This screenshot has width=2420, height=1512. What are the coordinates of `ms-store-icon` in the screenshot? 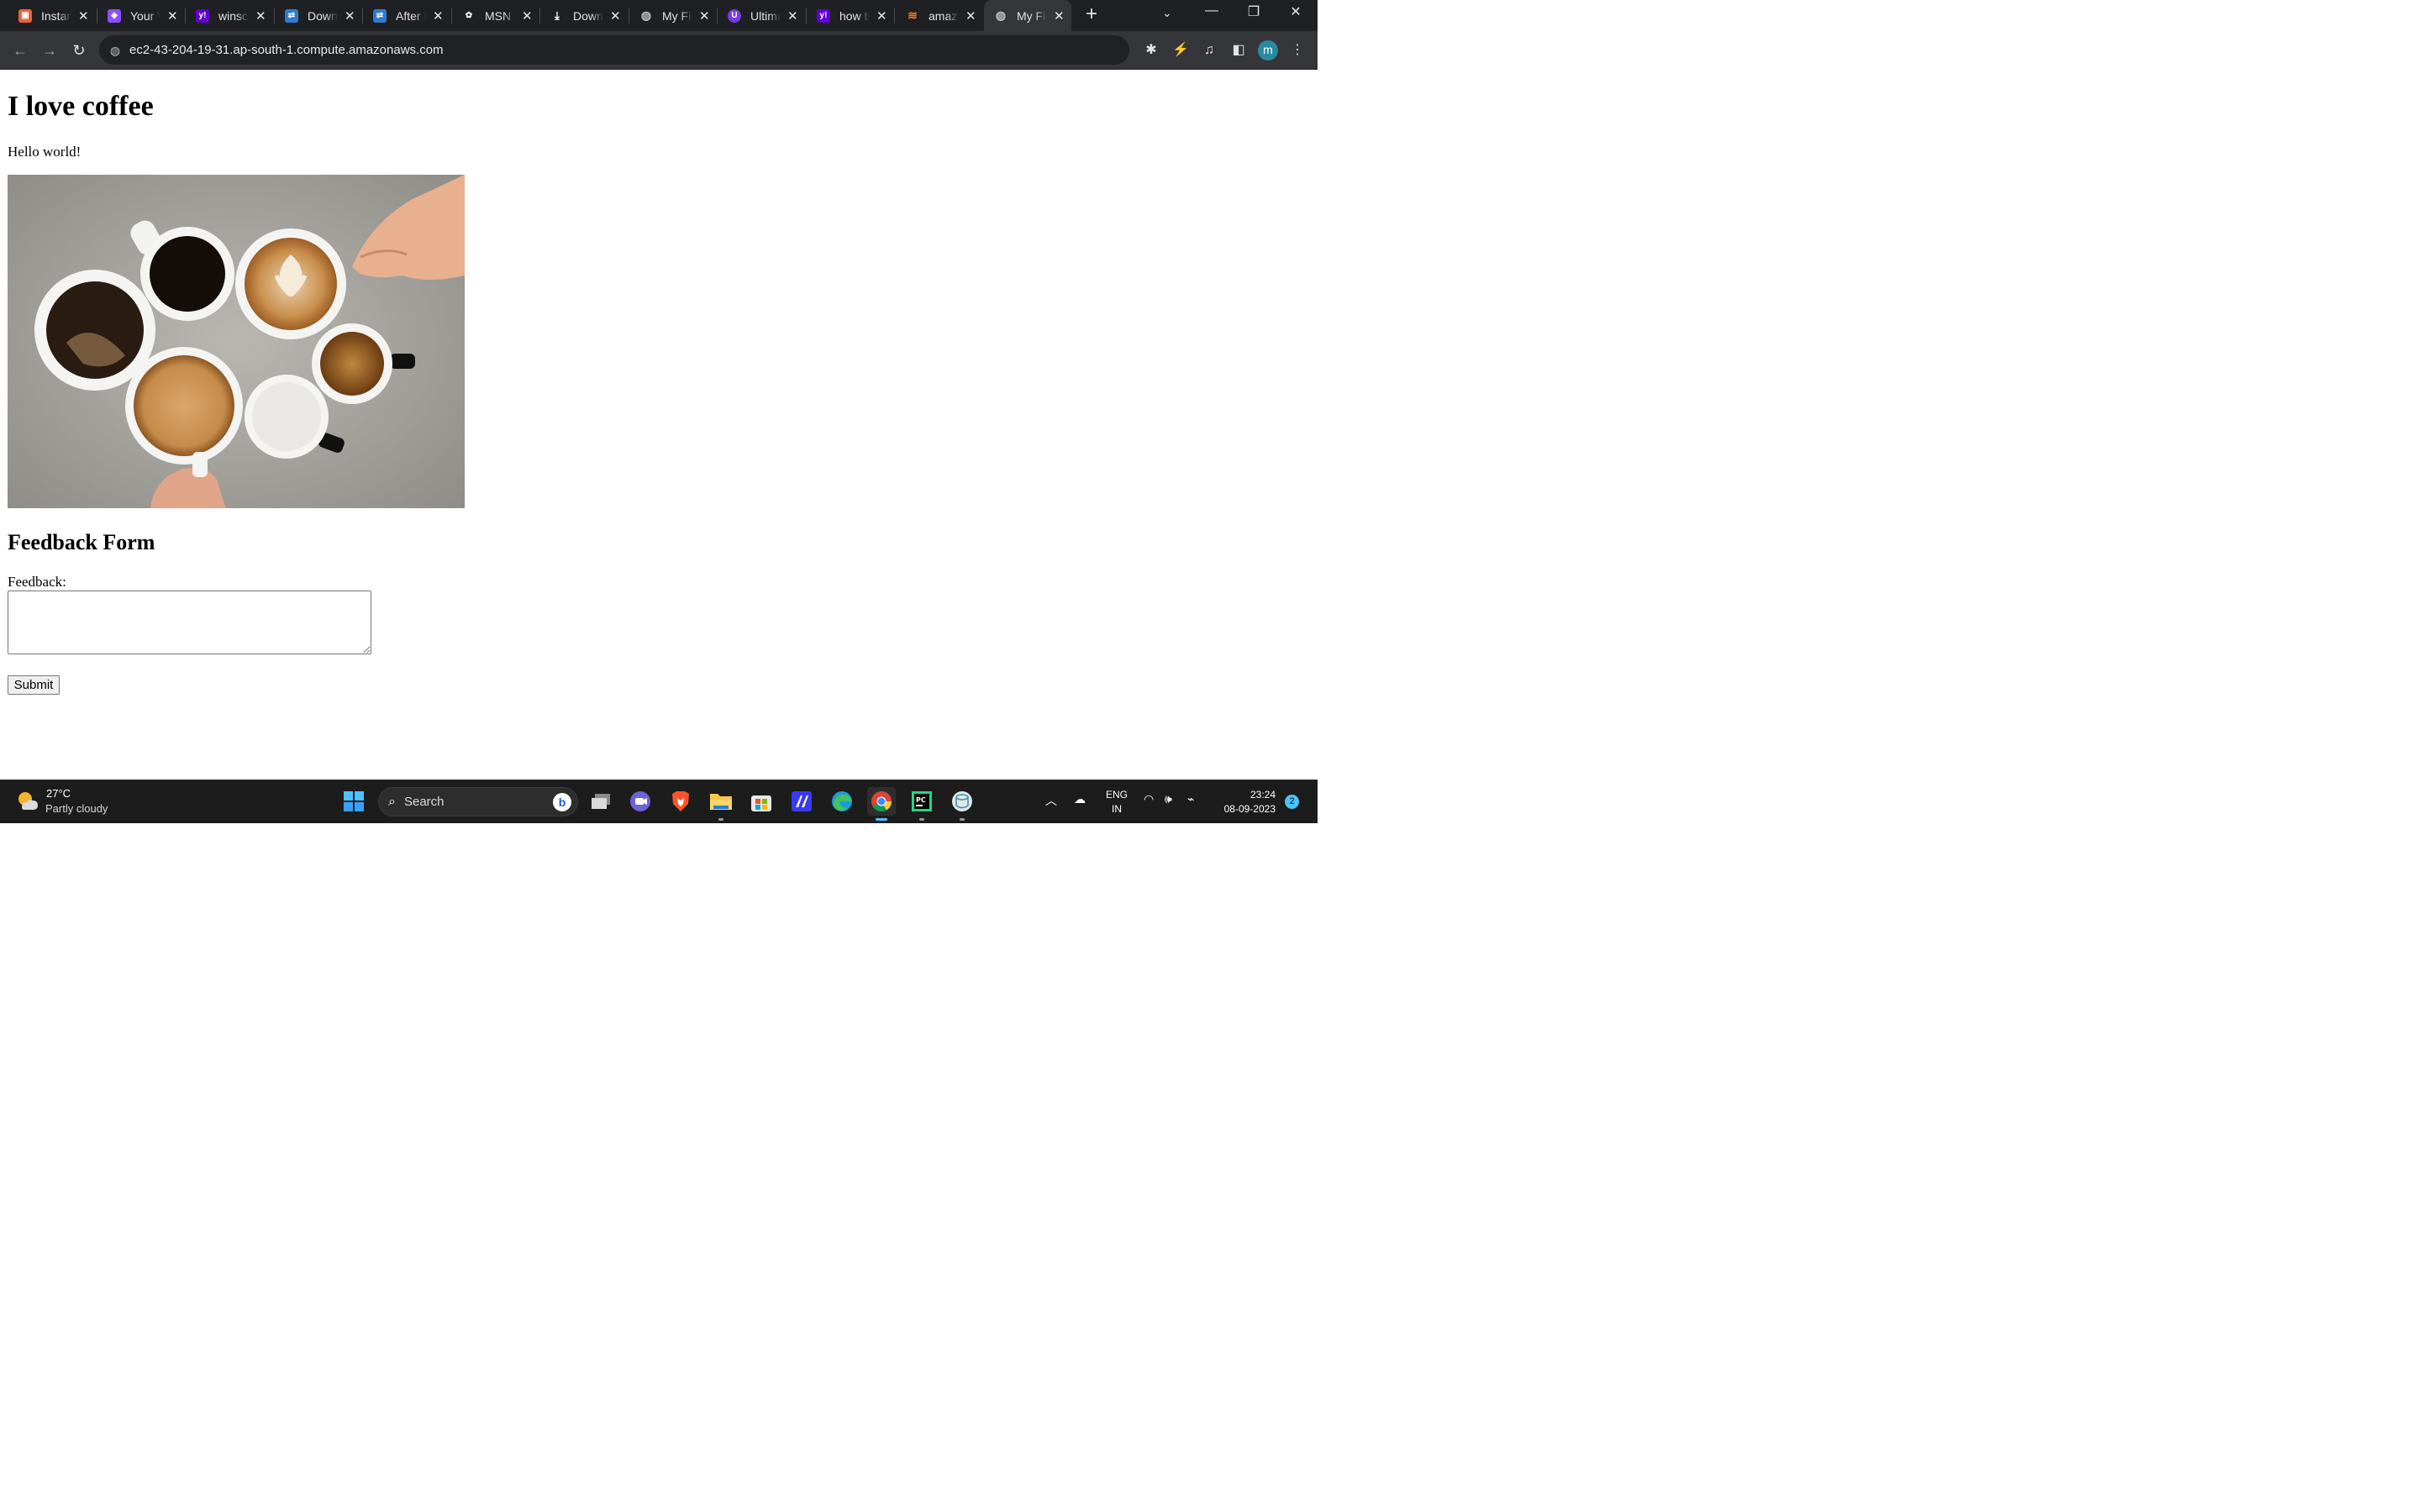 It's located at (762, 801).